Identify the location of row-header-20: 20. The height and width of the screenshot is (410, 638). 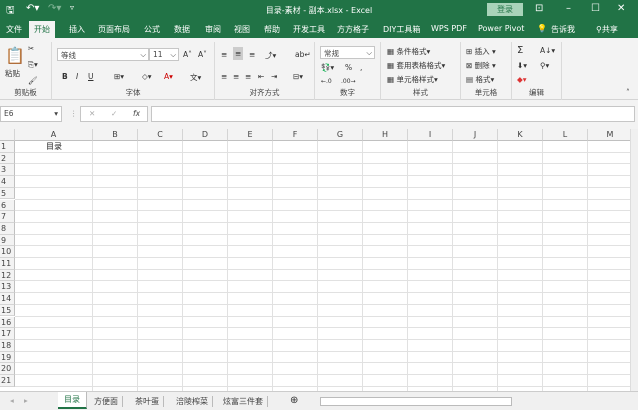
(7, 369).